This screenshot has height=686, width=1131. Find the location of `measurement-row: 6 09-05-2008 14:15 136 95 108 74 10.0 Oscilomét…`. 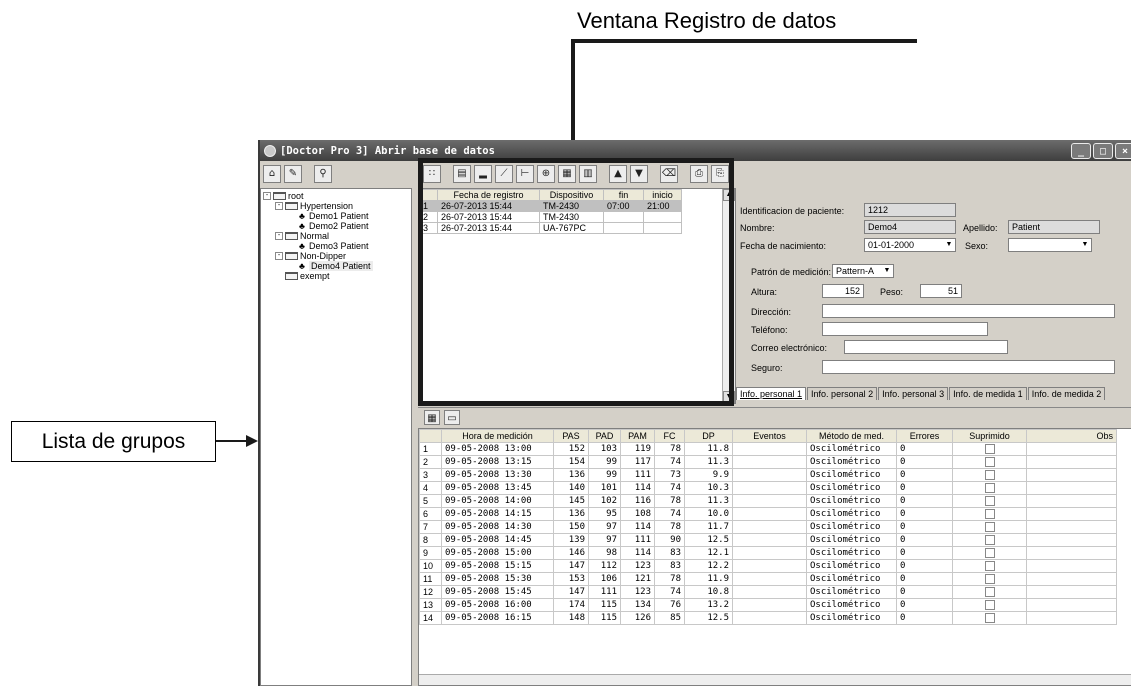

measurement-row: 6 09-05-2008 14:15 136 95 108 74 10.0 Oscilomét… is located at coordinates (768, 514).